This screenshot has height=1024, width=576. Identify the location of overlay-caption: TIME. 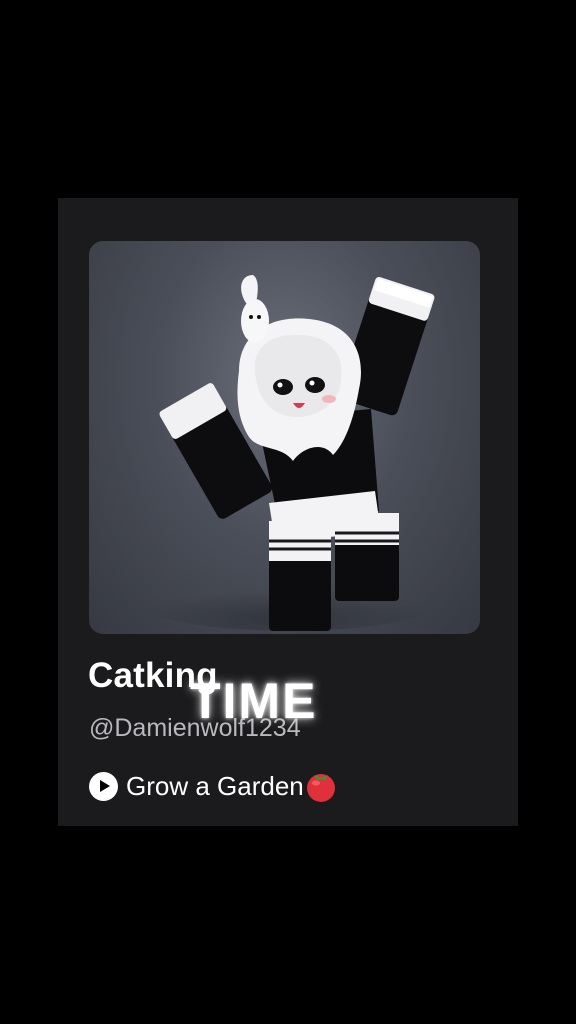
(254, 701).